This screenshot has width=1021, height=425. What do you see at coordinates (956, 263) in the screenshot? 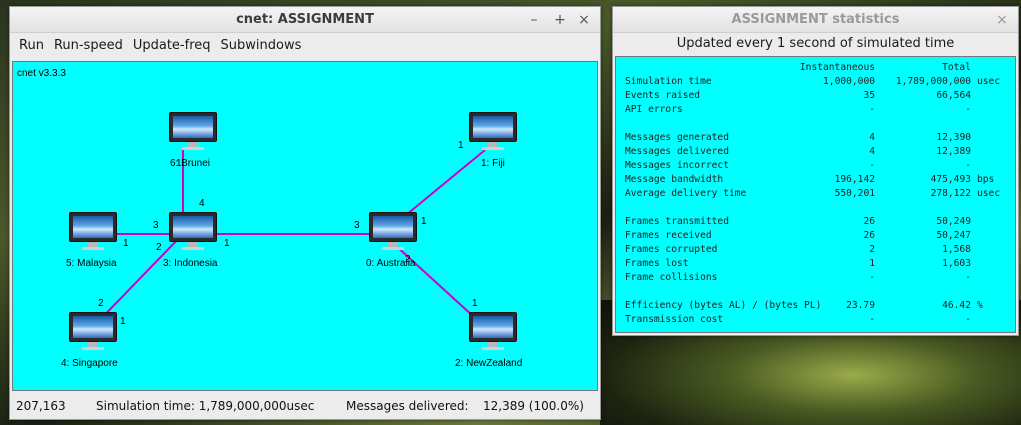
I see `stats-total: 1,603` at bounding box center [956, 263].